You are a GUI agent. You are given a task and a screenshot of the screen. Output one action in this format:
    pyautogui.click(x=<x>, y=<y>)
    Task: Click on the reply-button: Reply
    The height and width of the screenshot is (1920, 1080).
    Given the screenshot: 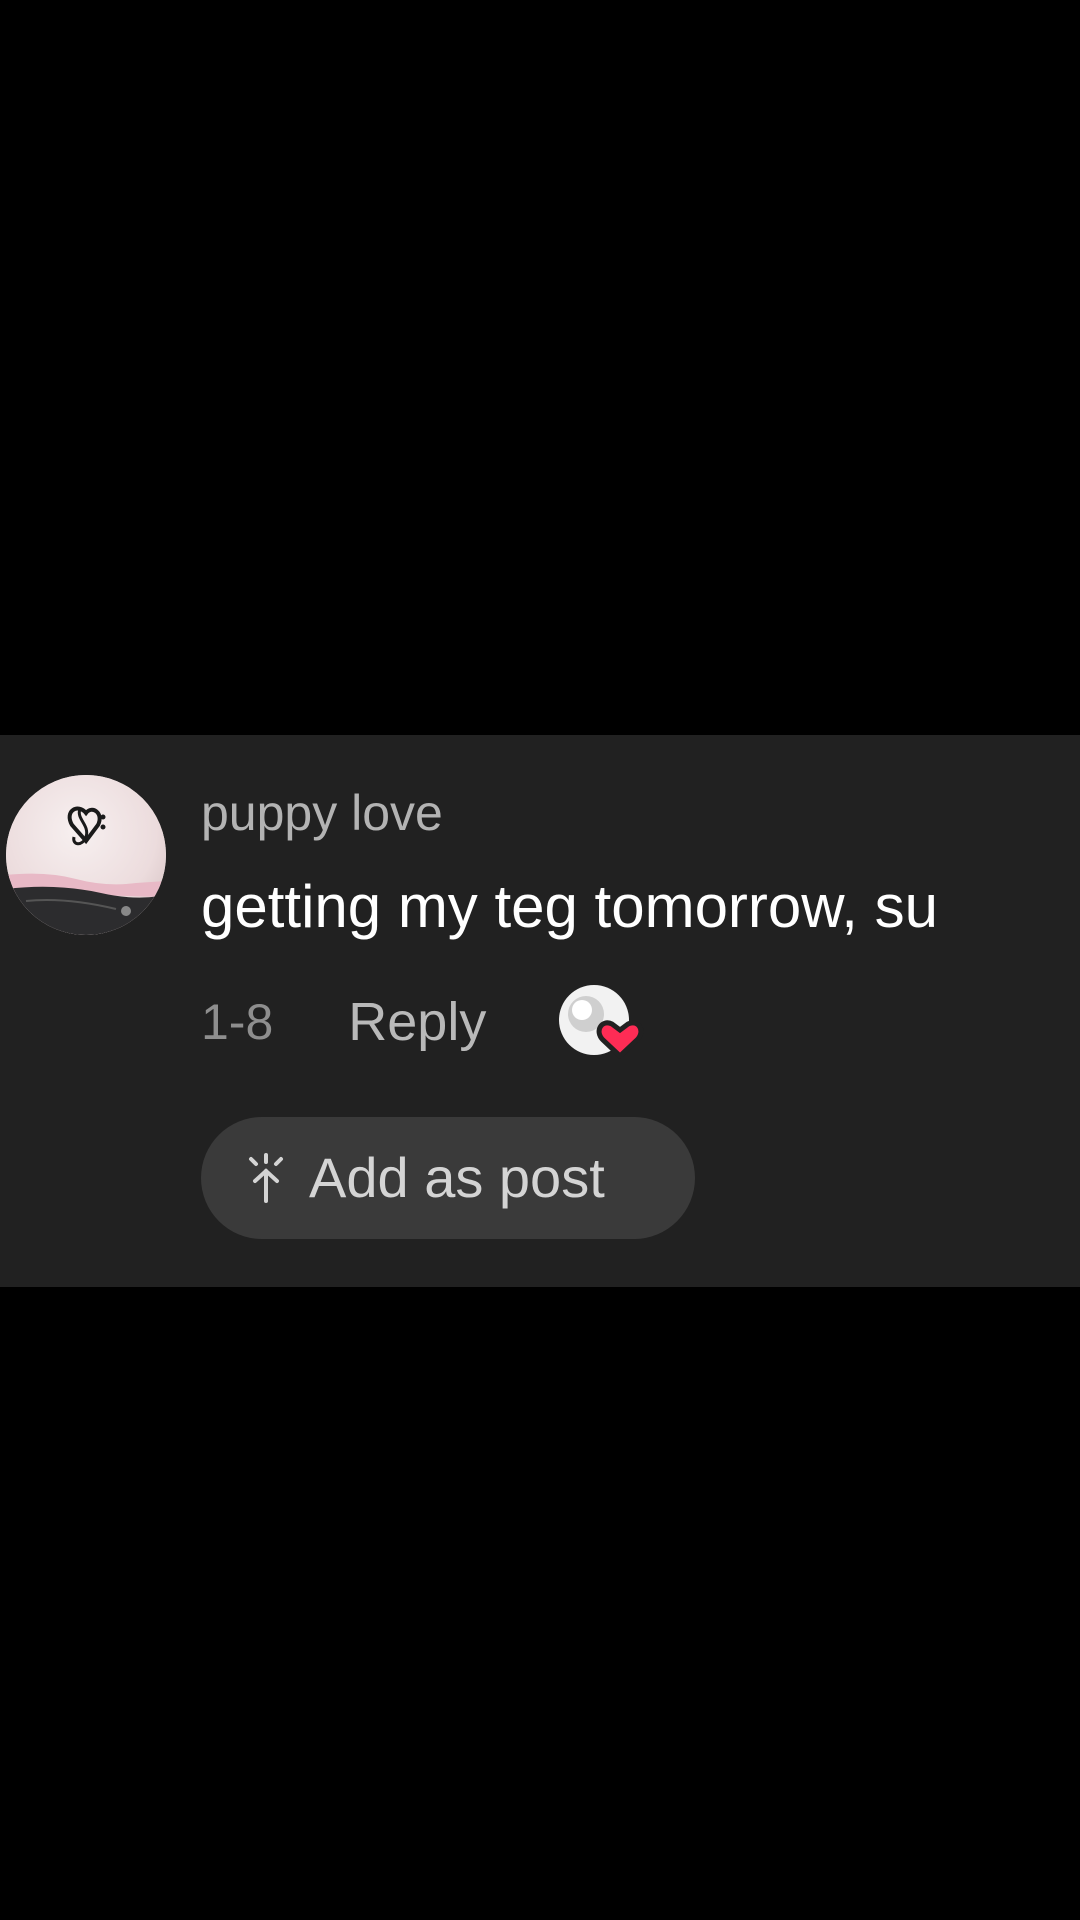 What is the action you would take?
    pyautogui.click(x=417, y=1022)
    